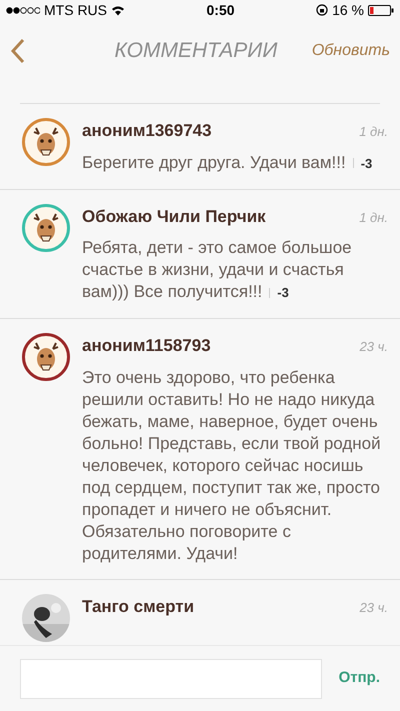  I want to click on comment-text: Берегите друг друга. Удачи вам!!! -3, so click(228, 163).